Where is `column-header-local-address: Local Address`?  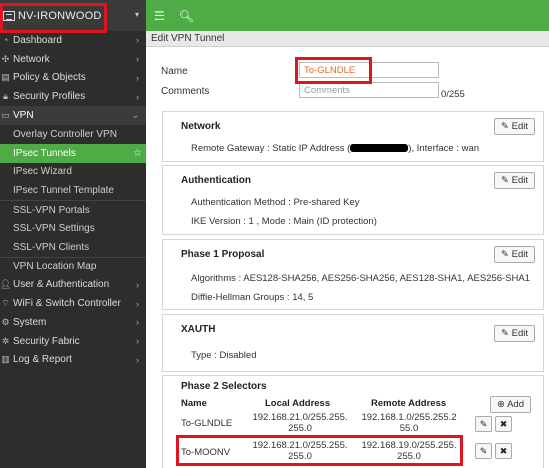
column-header-local-address: Local Address is located at coordinates (298, 403).